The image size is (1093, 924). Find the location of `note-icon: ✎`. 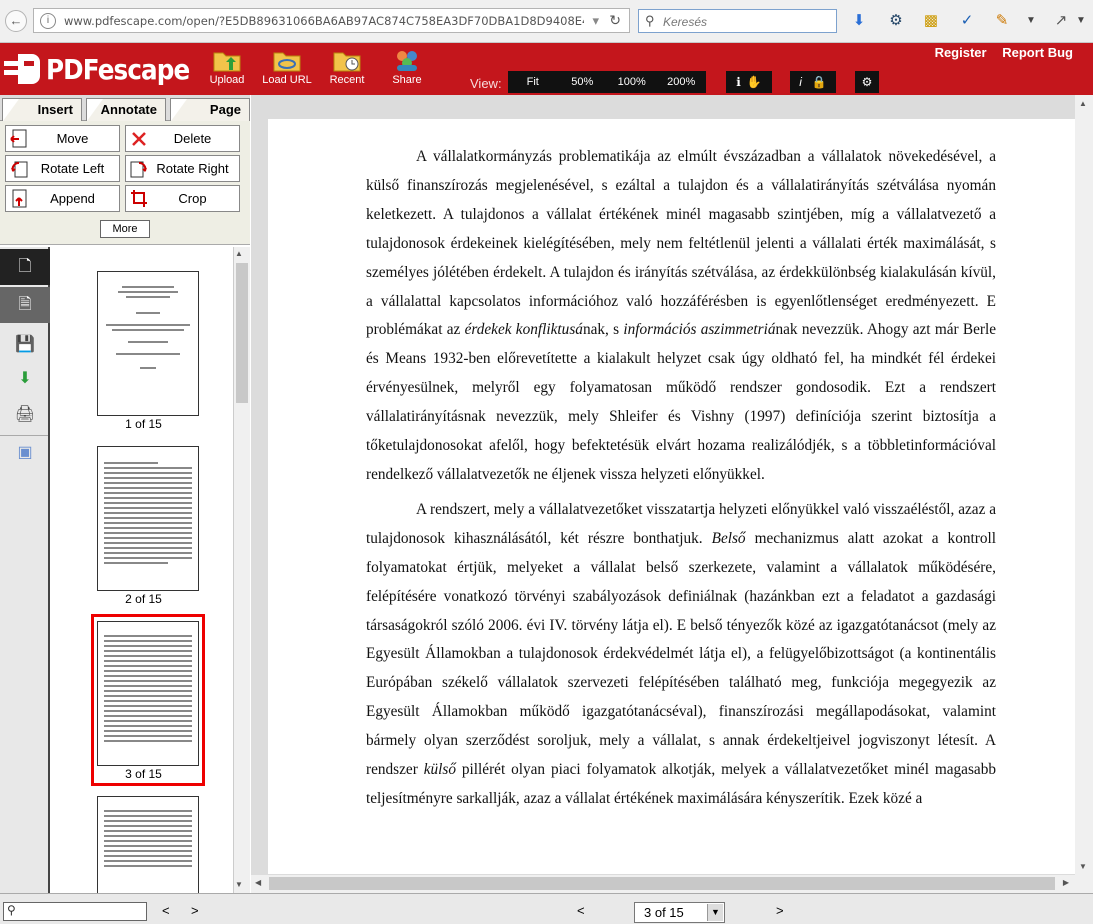

note-icon: ✎ is located at coordinates (1002, 21).